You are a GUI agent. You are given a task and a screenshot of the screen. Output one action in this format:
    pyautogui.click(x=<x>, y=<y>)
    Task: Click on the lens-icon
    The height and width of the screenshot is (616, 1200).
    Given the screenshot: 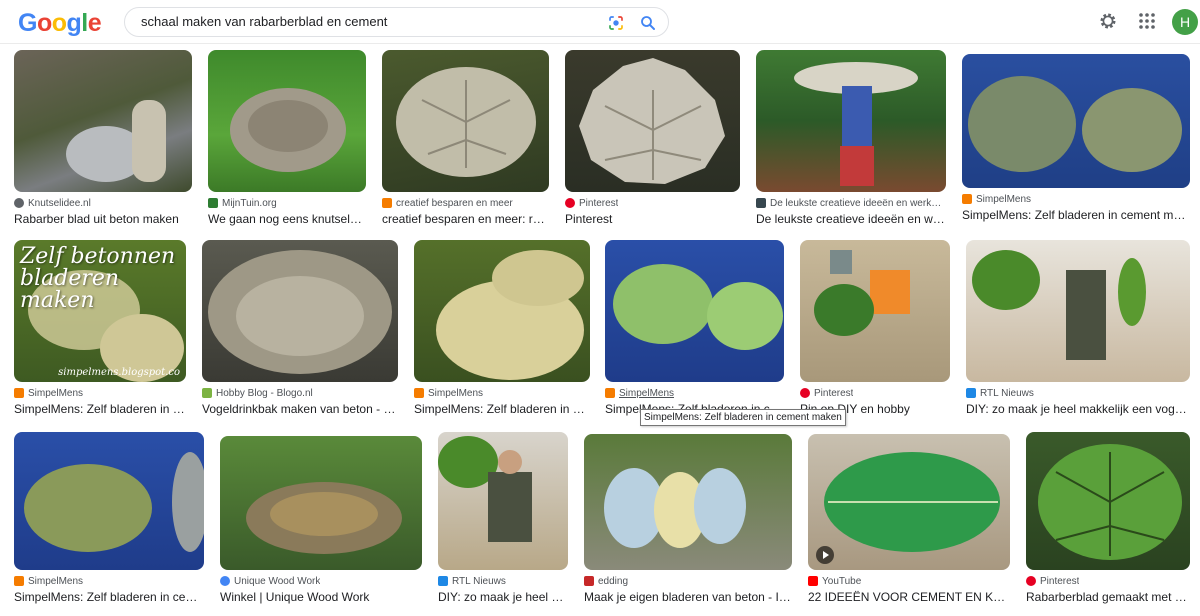 What is the action you would take?
    pyautogui.click(x=616, y=23)
    